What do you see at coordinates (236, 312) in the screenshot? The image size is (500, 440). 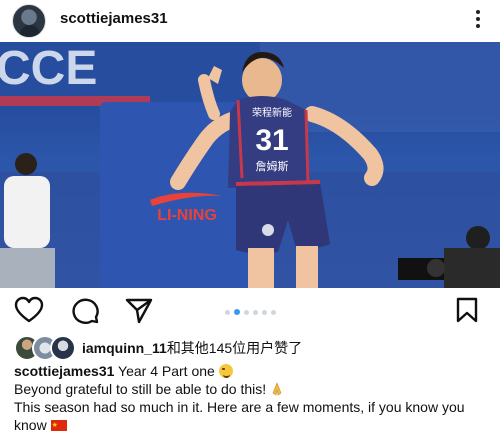 I see `carousel-dot-active` at bounding box center [236, 312].